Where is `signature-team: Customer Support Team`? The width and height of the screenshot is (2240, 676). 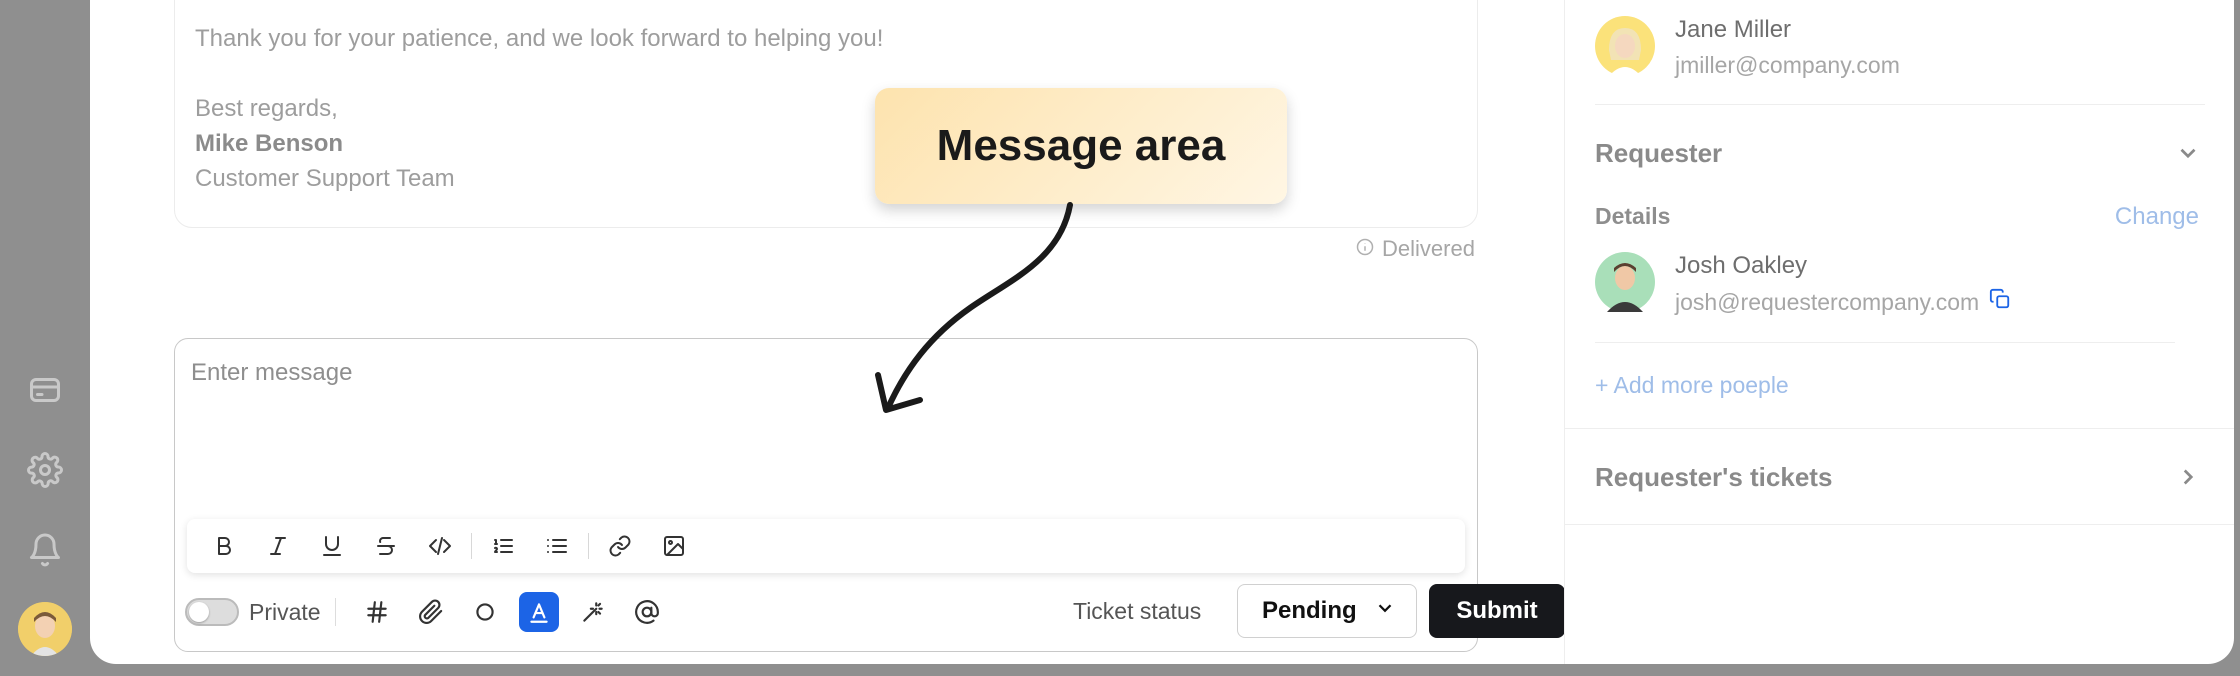
signature-team: Customer Support Team is located at coordinates (325, 178).